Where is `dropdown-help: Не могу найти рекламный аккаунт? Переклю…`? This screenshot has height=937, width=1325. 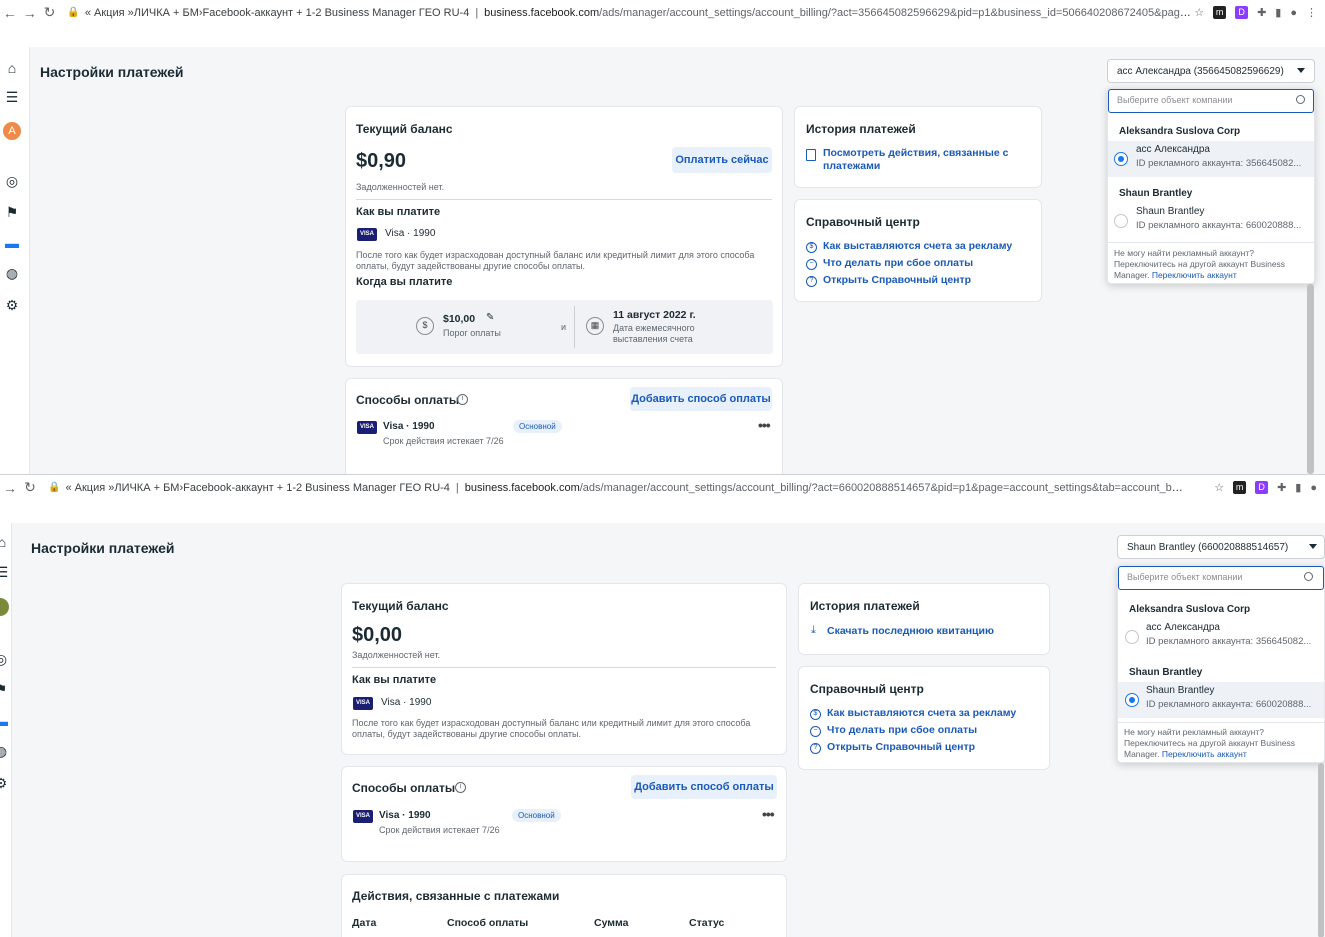 dropdown-help: Не могу найти рекламный аккаунт? Переклю… is located at coordinates (1210, 743).